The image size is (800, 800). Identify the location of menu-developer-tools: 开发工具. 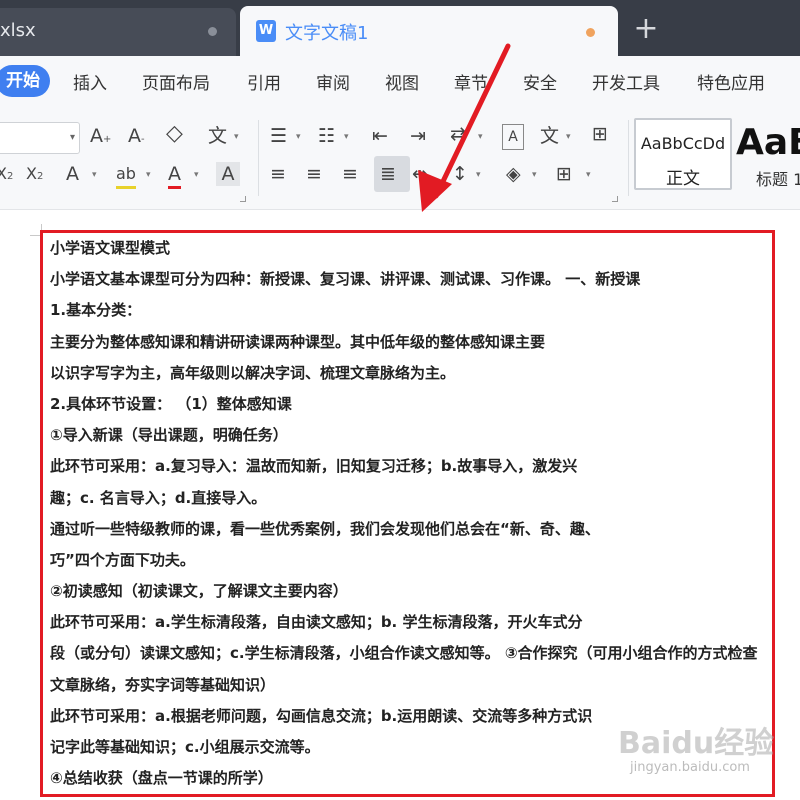
(626, 81).